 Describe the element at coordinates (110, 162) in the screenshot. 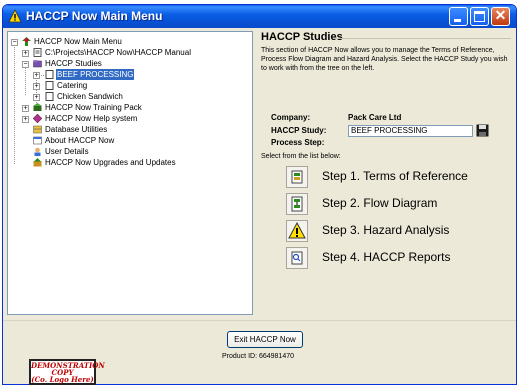

I see `tree-item-label: HACCP Now Upgrades and Updates` at that location.